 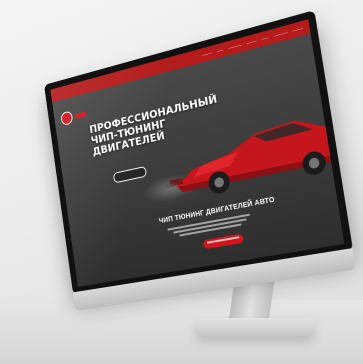 I want to click on cta-button, so click(x=223, y=241).